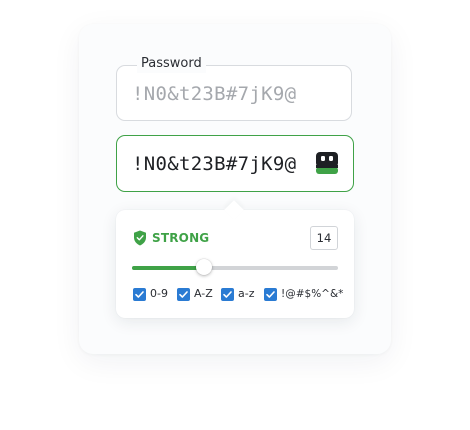 This screenshot has width=470, height=430. Describe the element at coordinates (203, 293) in the screenshot. I see `option-uppercase-label: A-Z` at that location.